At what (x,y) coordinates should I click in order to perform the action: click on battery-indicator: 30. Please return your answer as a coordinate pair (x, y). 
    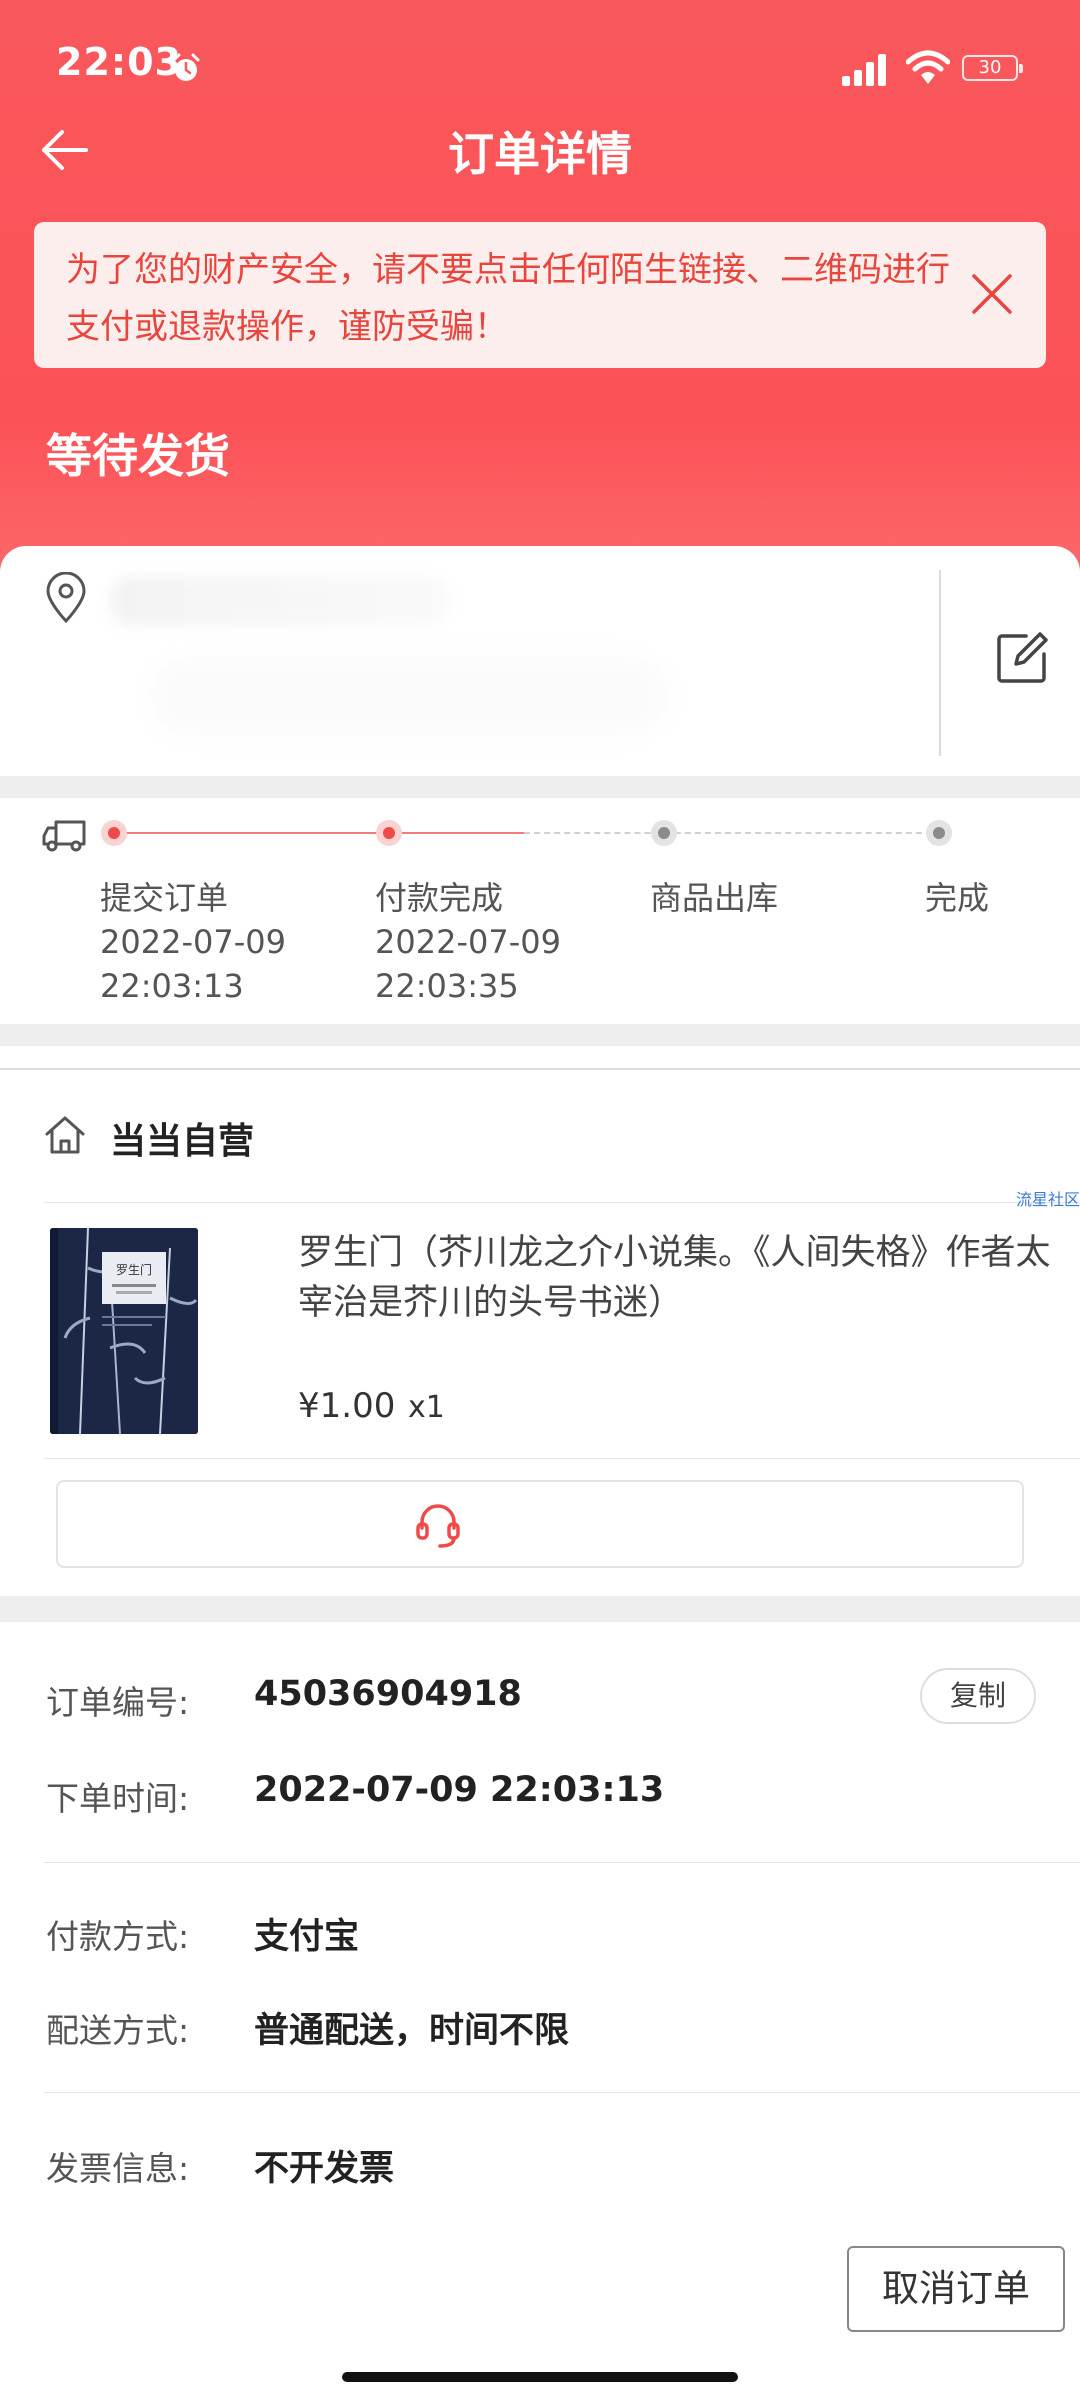
    Looking at the image, I should click on (992, 68).